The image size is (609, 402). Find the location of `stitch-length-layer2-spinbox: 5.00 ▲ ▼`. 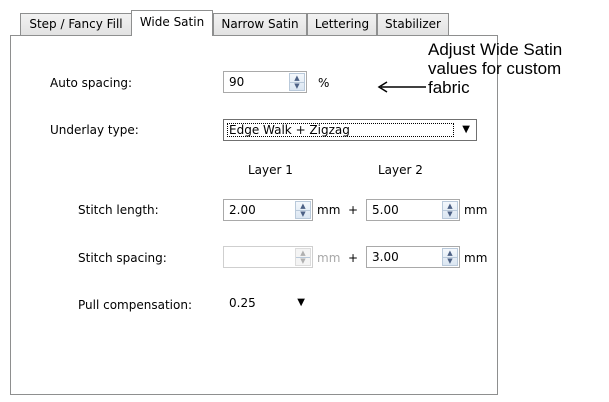

stitch-length-layer2-spinbox: 5.00 ▲ ▼ is located at coordinates (413, 210).